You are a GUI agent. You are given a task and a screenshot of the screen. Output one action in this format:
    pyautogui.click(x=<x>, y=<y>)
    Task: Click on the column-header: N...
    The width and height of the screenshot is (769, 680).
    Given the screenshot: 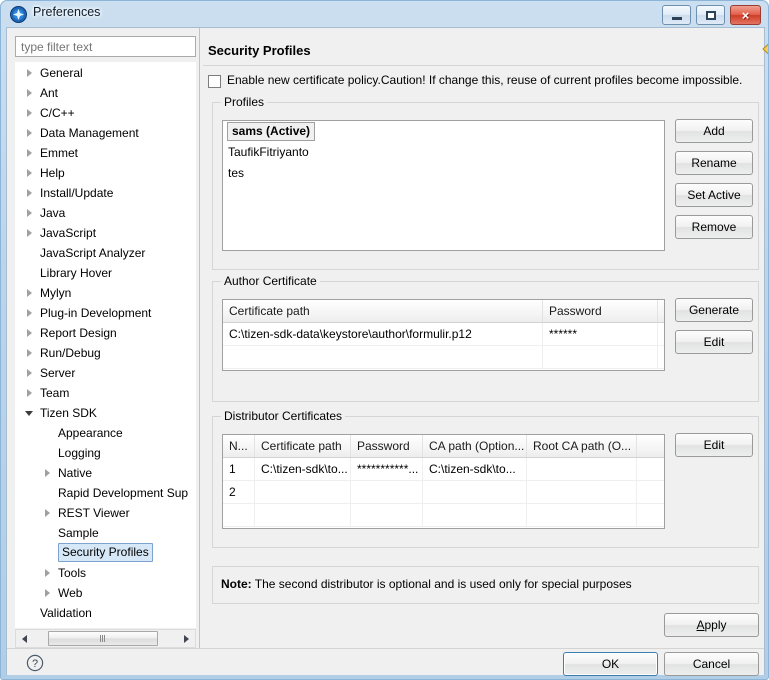 What is the action you would take?
    pyautogui.click(x=239, y=446)
    